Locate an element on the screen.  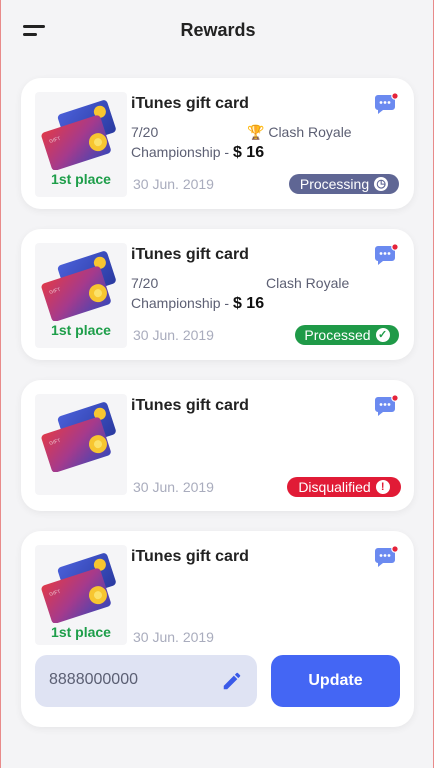
header: Rewards is located at coordinates (217, 31).